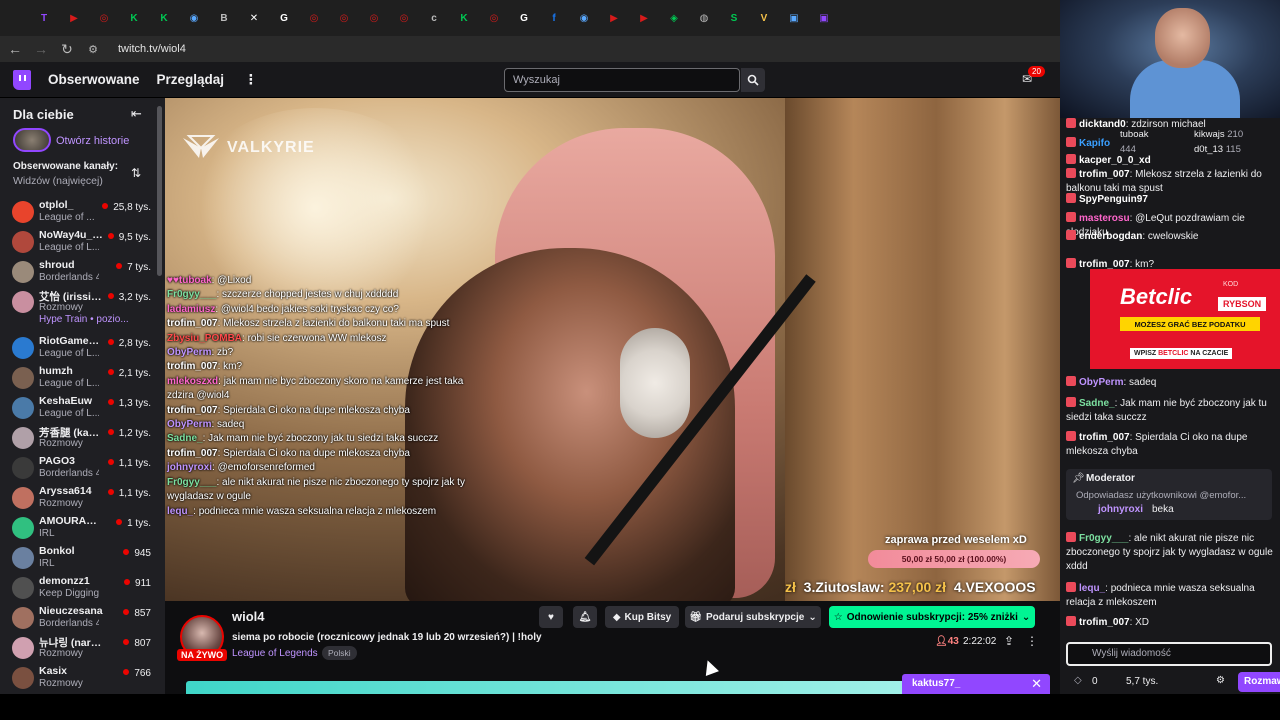 Image resolution: width=1280 pixels, height=720 pixels. What do you see at coordinates (77, 379) in the screenshot?
I see `followed-channel-item: humzh League of L... 2,1 tys.` at bounding box center [77, 379].